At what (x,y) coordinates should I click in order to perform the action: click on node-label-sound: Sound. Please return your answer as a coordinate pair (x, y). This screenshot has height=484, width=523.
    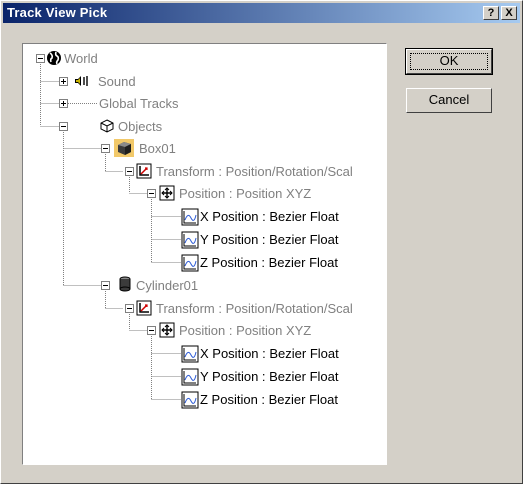
    Looking at the image, I should click on (117, 82).